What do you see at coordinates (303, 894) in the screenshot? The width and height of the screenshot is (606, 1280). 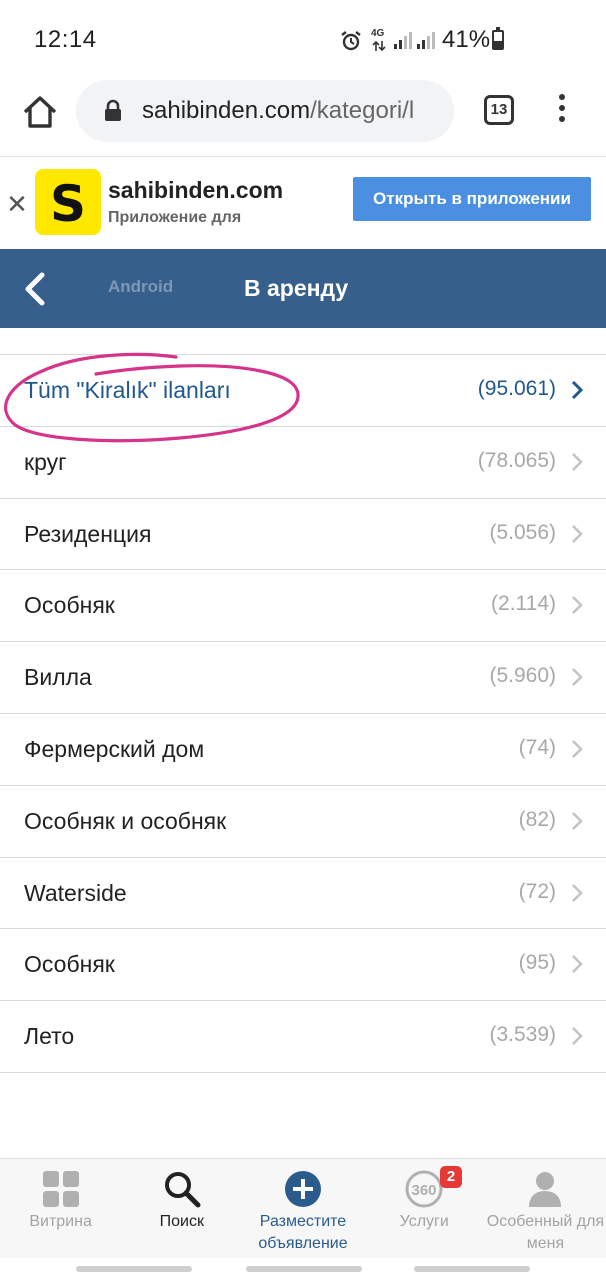 I see `category-row: Waterside (72)` at bounding box center [303, 894].